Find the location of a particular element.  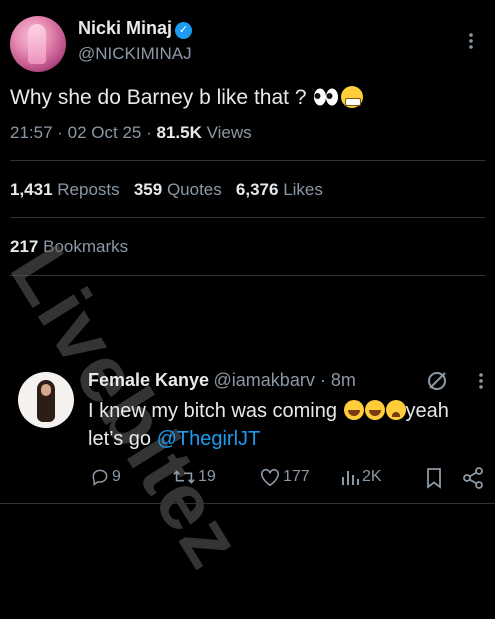

reply-more-icon is located at coordinates (481, 383).